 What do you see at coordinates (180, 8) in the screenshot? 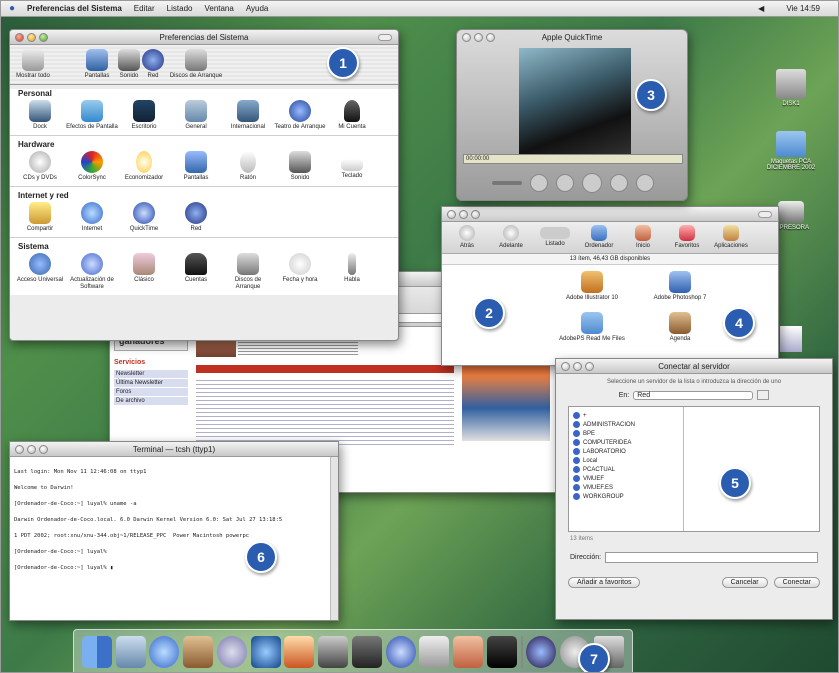
I see `menu-listado: Listado` at bounding box center [180, 8].